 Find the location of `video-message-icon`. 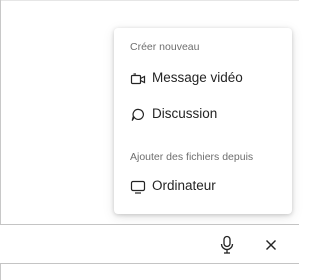

video-message-icon is located at coordinates (138, 79).